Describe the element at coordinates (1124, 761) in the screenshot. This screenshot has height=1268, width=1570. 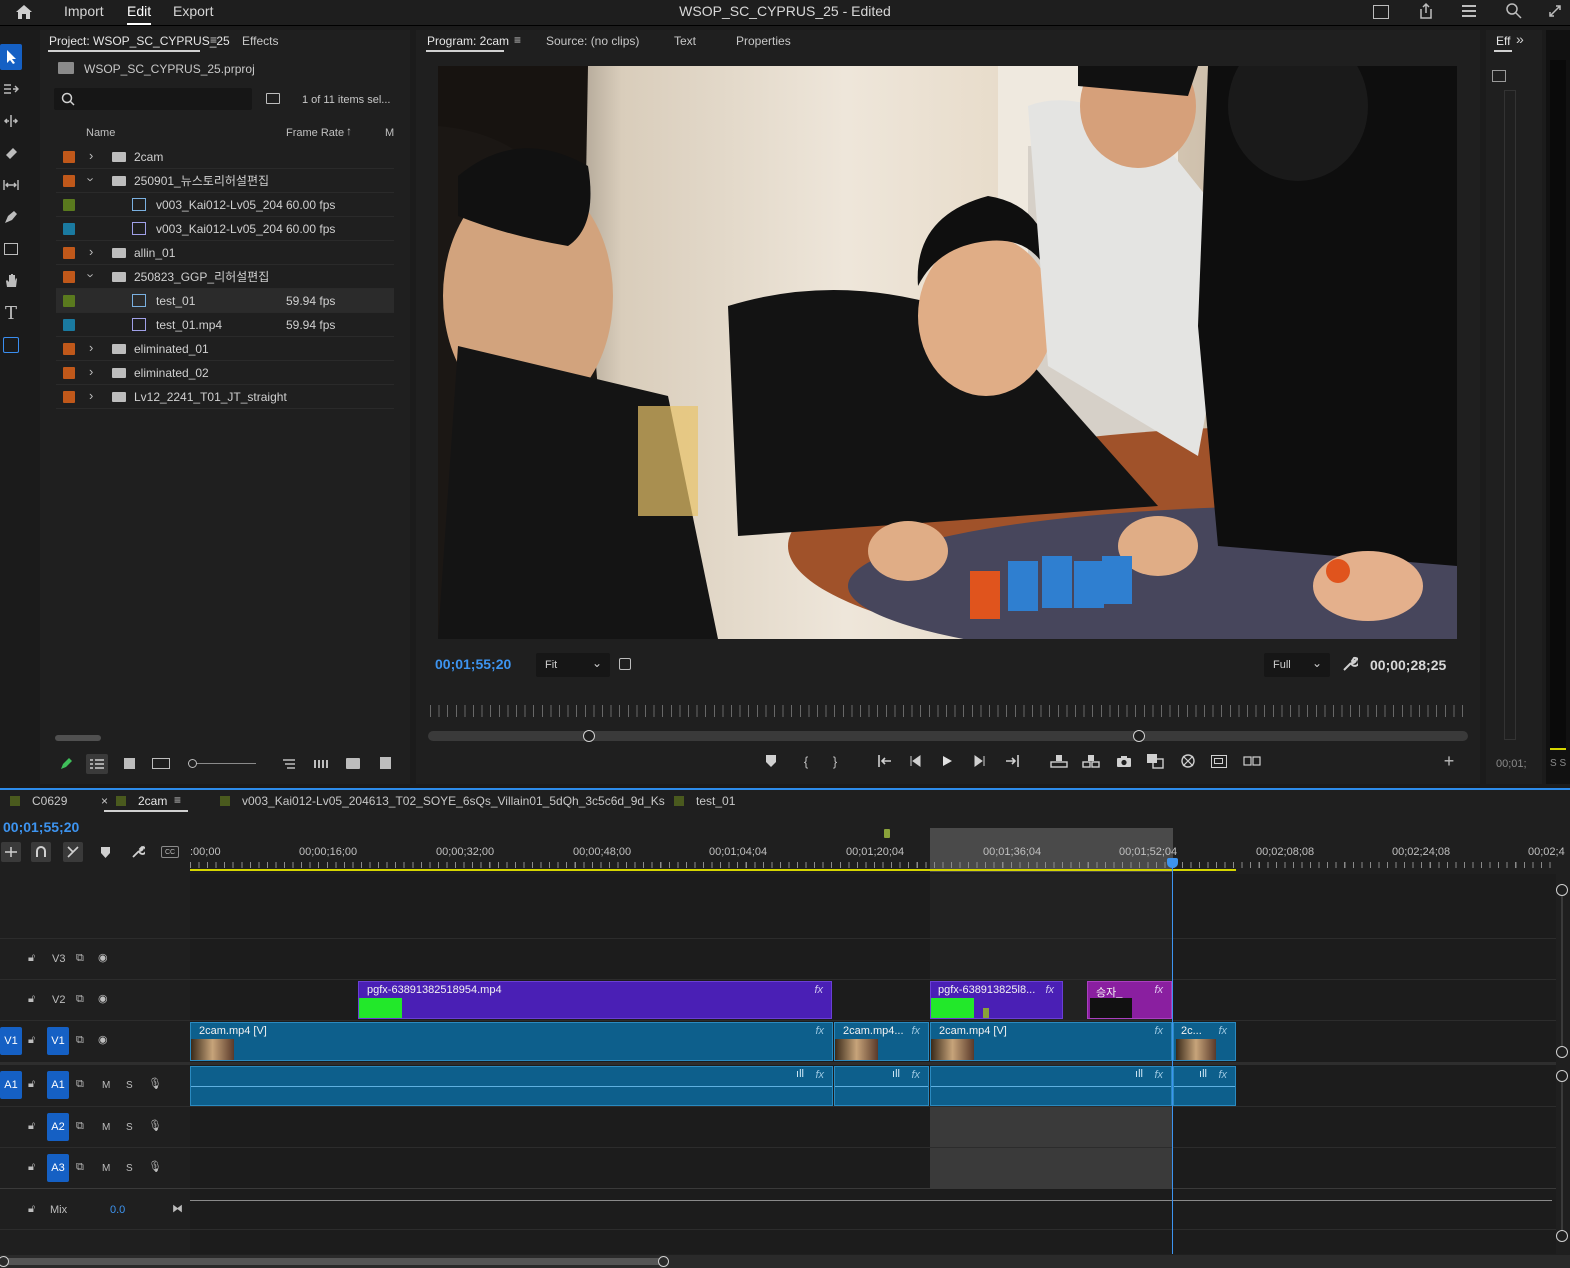
I see `export-frame-icon` at that location.